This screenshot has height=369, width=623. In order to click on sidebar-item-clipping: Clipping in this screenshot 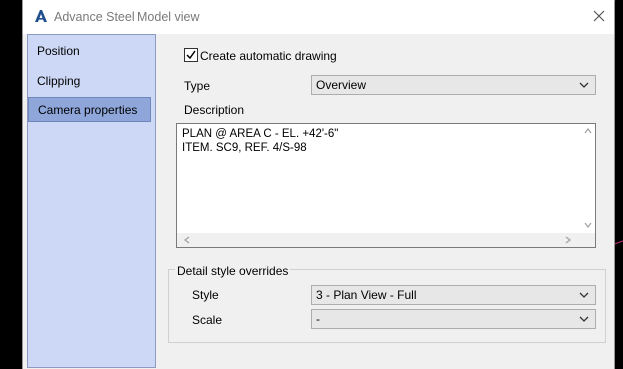, I will do `click(89, 81)`.